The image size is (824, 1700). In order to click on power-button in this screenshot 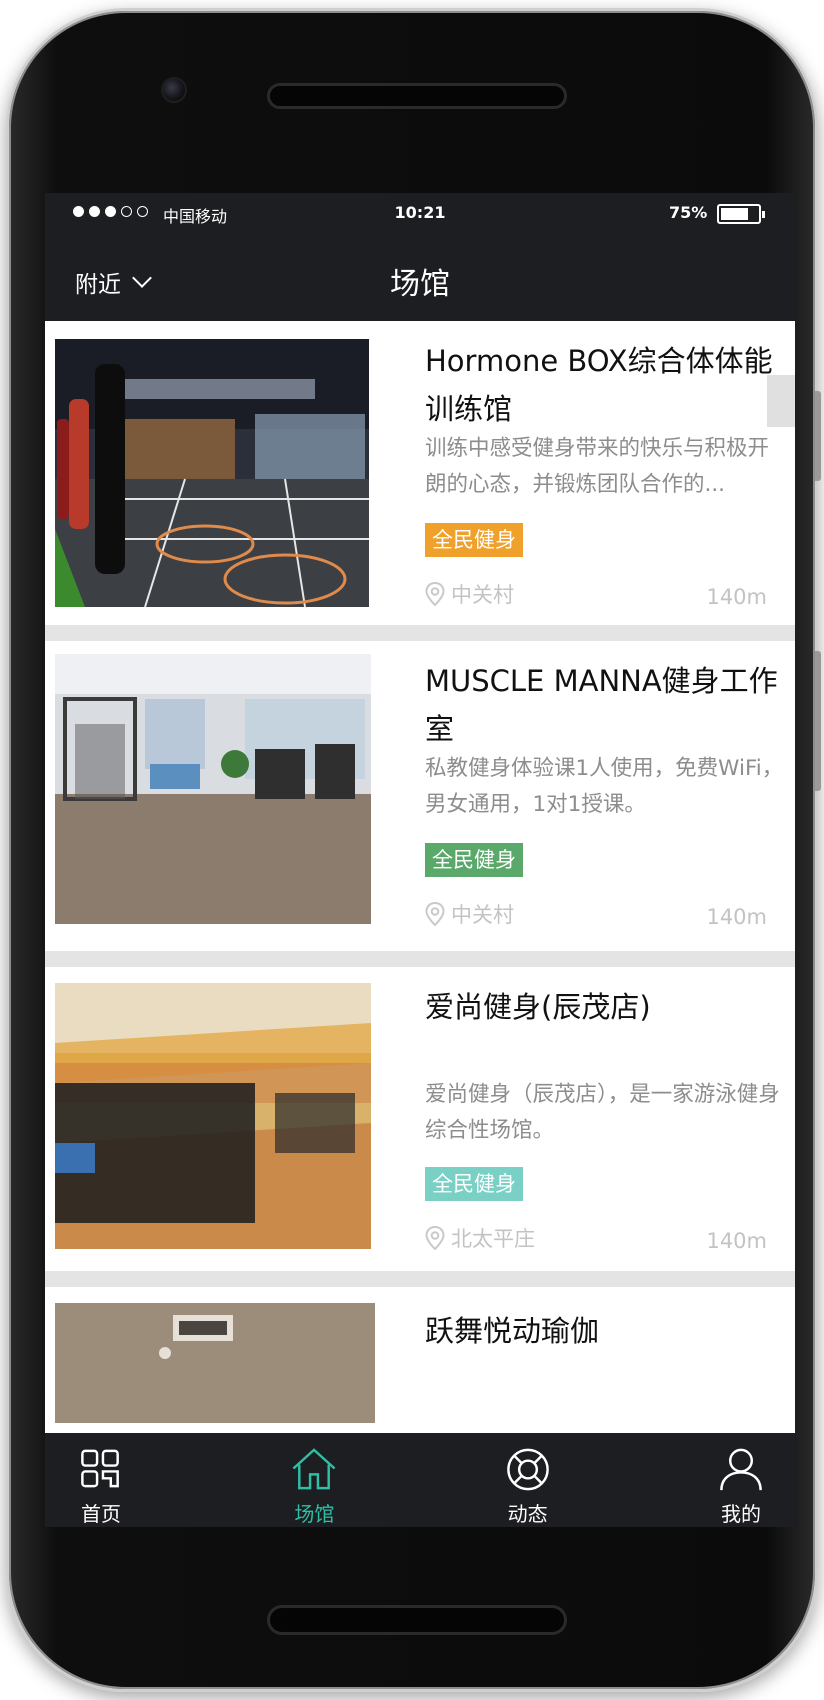, I will do `click(818, 721)`.